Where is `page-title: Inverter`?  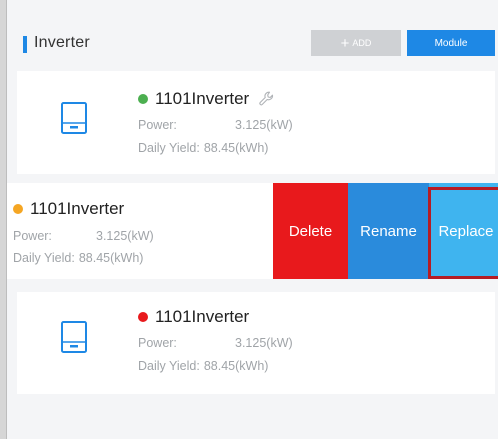 page-title: Inverter is located at coordinates (62, 42).